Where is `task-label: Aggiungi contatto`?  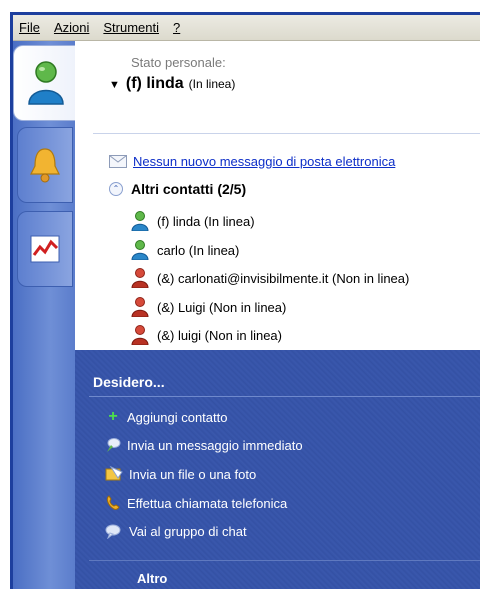
task-label: Aggiungi contatto is located at coordinates (177, 417).